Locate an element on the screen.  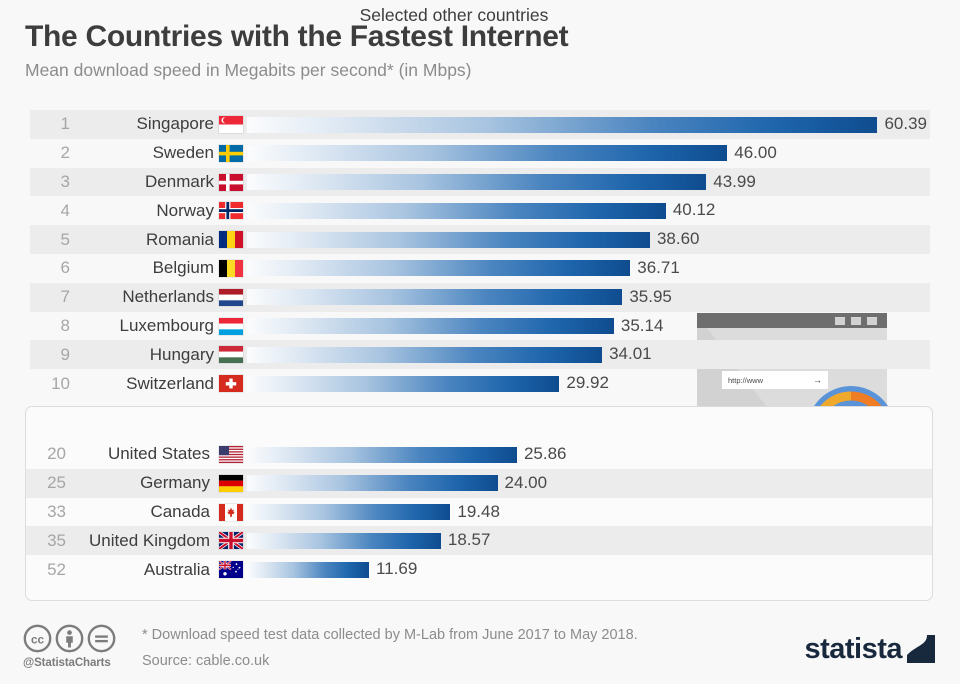
statista-mark-icon is located at coordinates (921, 649).